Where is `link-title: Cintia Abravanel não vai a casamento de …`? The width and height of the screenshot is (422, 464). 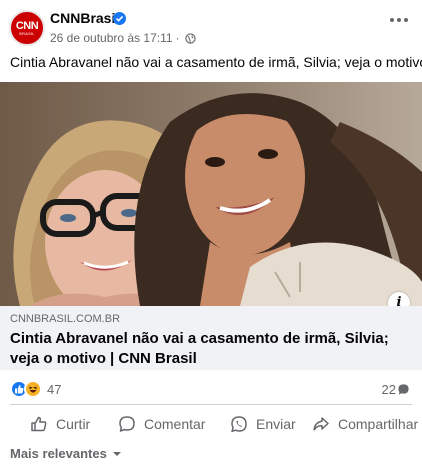 link-title: Cintia Abravanel não vai a casamento de … is located at coordinates (199, 348).